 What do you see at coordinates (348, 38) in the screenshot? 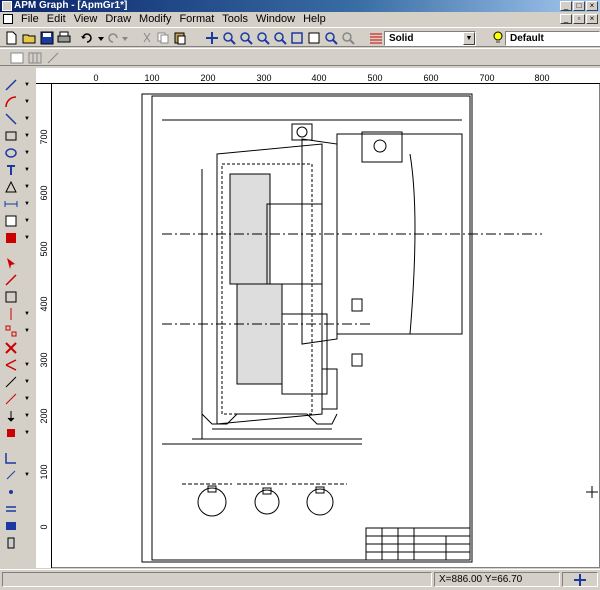
I see `zoom-all-icon` at bounding box center [348, 38].